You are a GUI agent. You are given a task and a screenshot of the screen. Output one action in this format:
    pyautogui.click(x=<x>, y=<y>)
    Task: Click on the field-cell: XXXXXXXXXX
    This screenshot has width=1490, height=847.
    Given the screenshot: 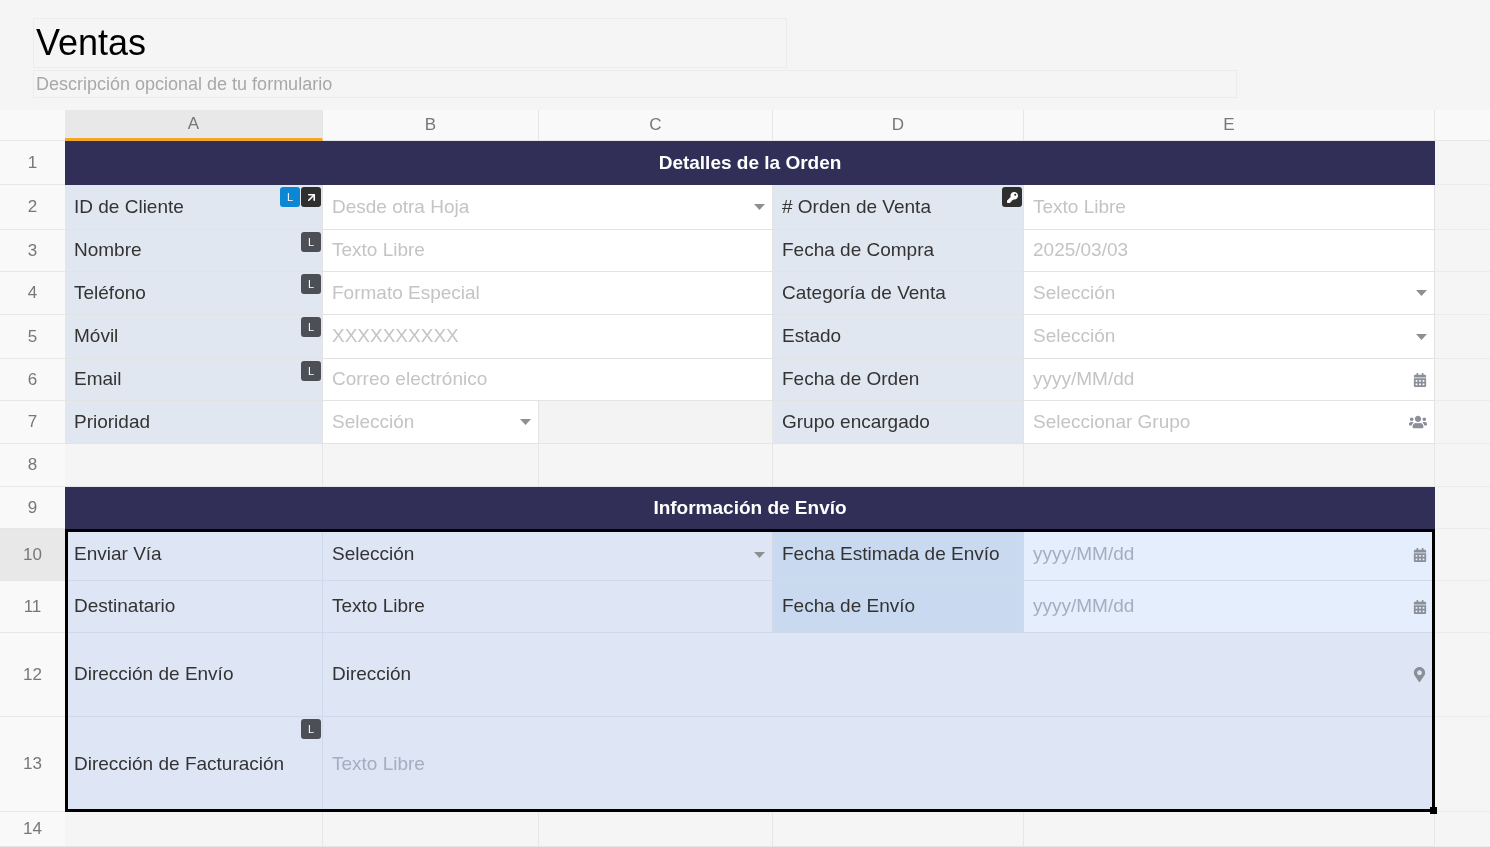 What is the action you would take?
    pyautogui.click(x=548, y=337)
    